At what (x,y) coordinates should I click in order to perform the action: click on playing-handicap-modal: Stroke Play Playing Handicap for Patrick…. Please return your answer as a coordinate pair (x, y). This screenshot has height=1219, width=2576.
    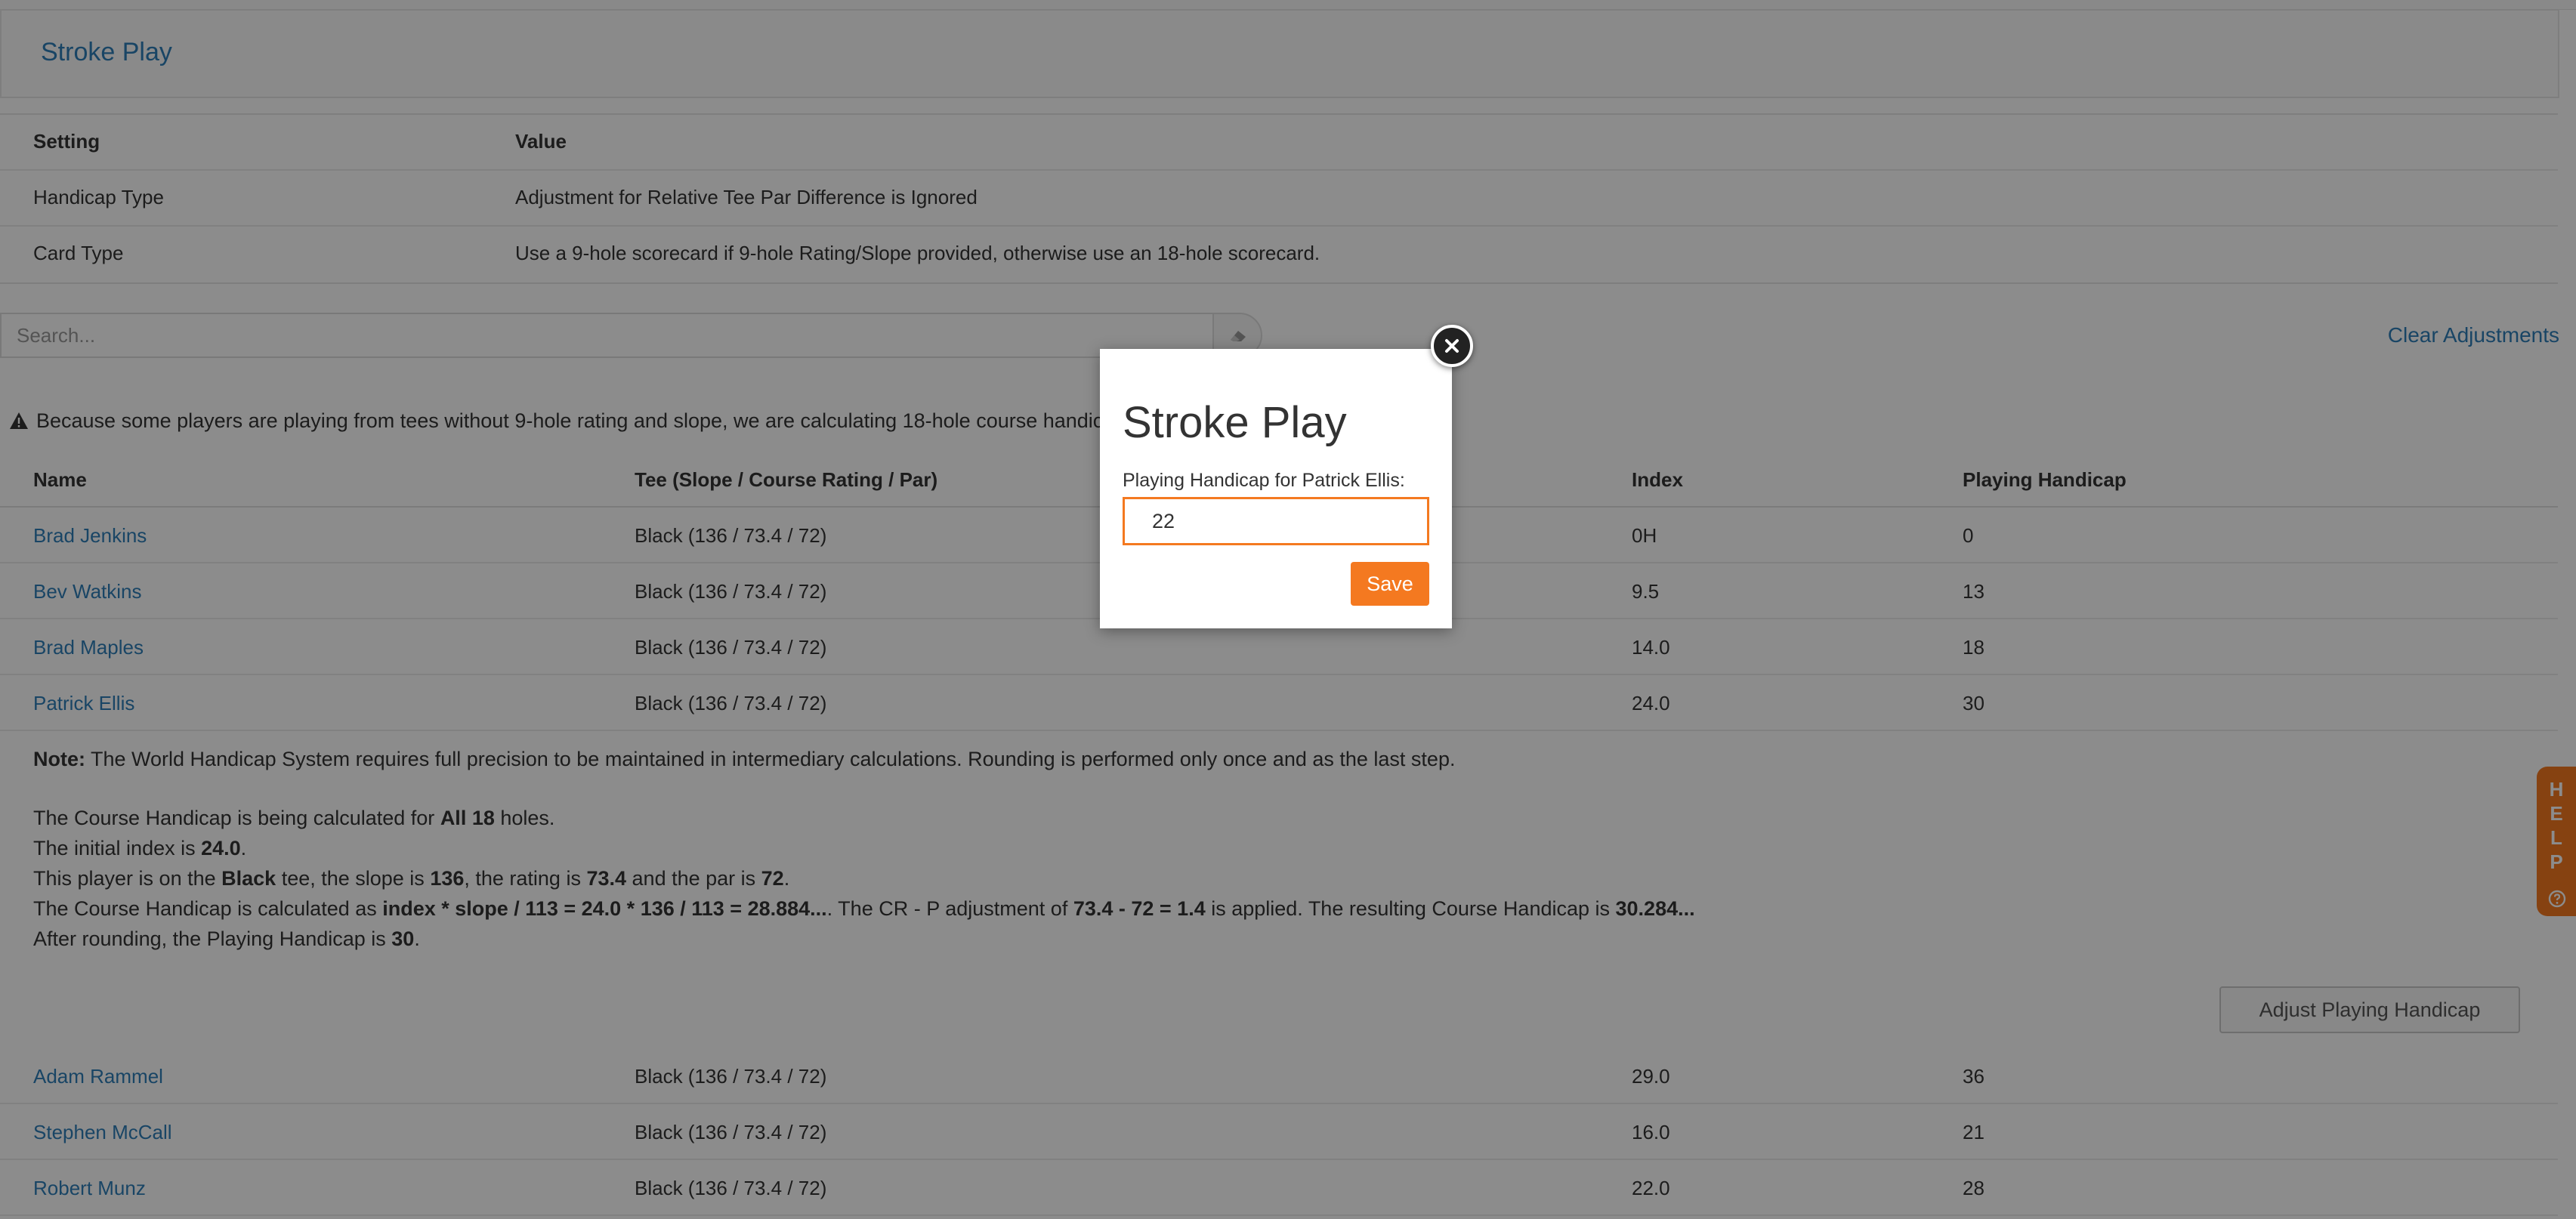
    Looking at the image, I should click on (1276, 488).